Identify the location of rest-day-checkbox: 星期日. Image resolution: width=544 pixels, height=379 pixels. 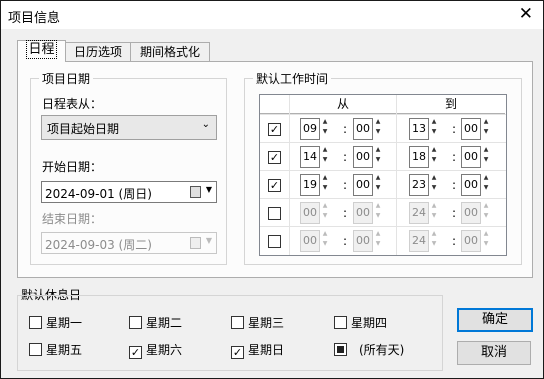
(257, 350).